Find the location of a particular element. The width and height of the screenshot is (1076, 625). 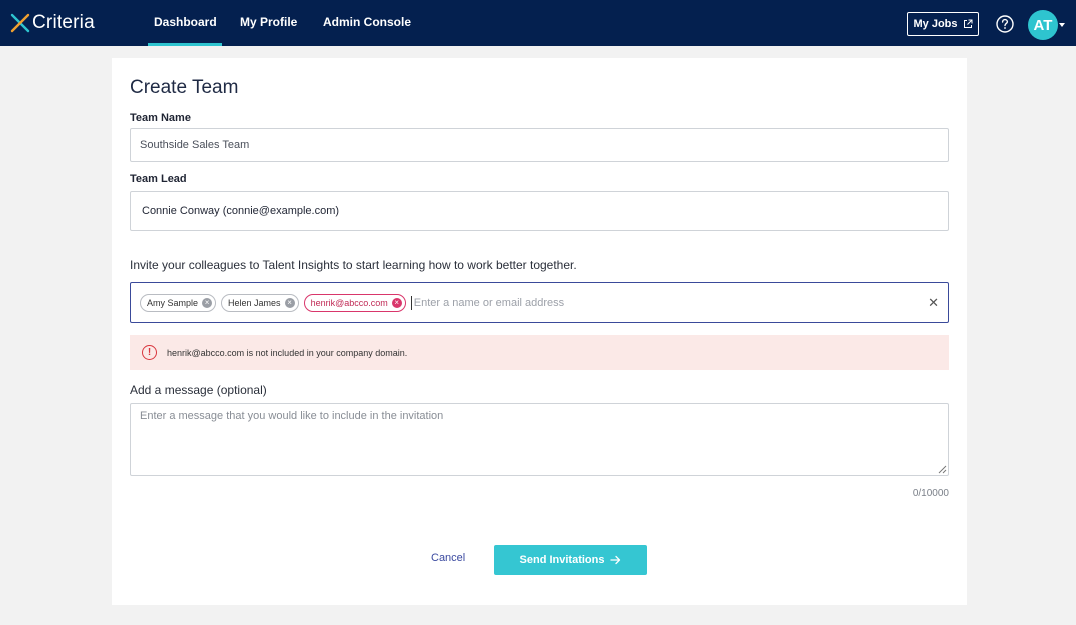

cancel-button: Cancel is located at coordinates (448, 558).